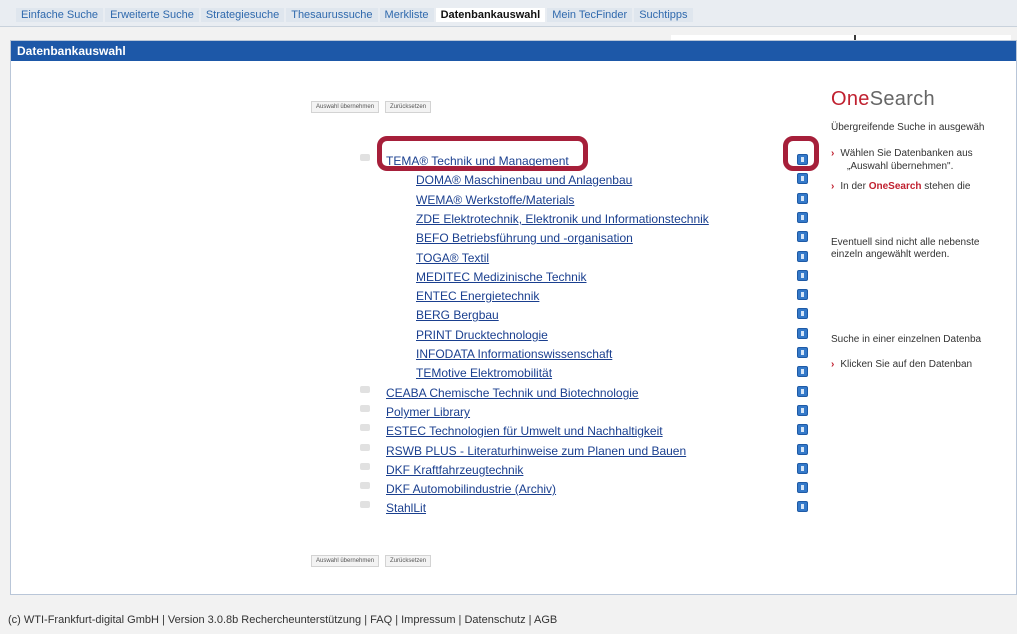  I want to click on apply-selection-button-bottom: Auswahl übernehmen, so click(345, 561).